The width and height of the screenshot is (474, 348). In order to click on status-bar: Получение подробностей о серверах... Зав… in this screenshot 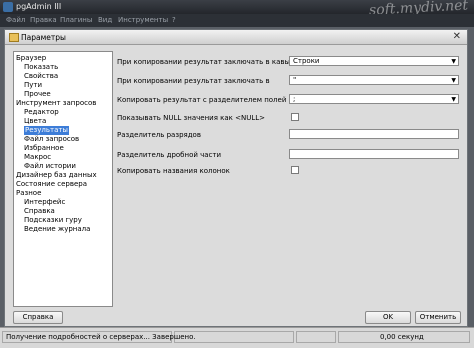, I will do `click(237, 337)`.